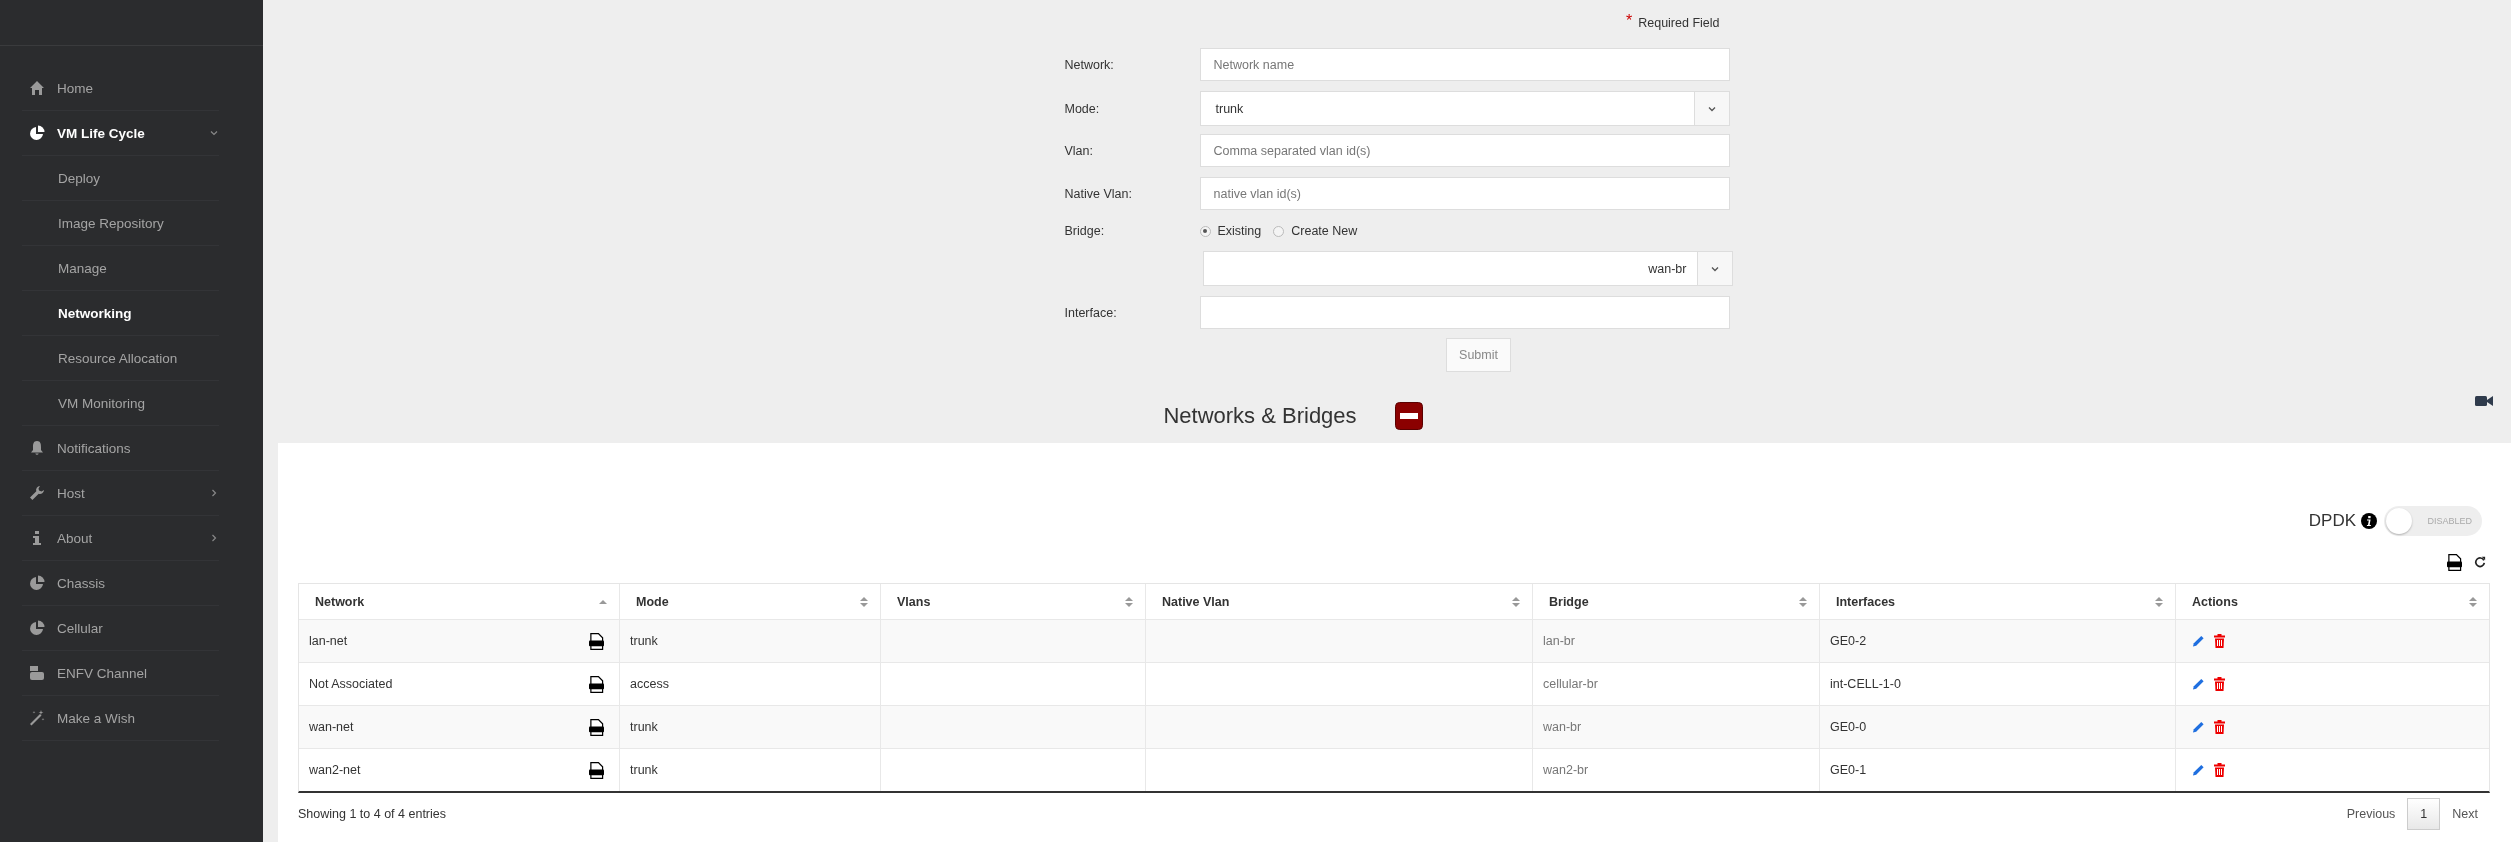  What do you see at coordinates (1260, 416) in the screenshot?
I see `section-title: Networks & Bridges` at bounding box center [1260, 416].